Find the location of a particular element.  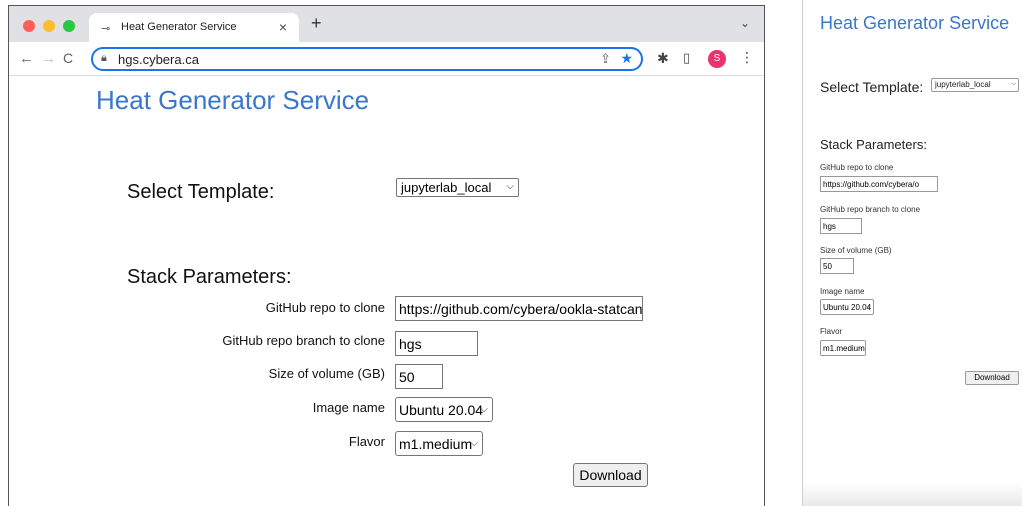

minimize-window-button is located at coordinates (49, 26).